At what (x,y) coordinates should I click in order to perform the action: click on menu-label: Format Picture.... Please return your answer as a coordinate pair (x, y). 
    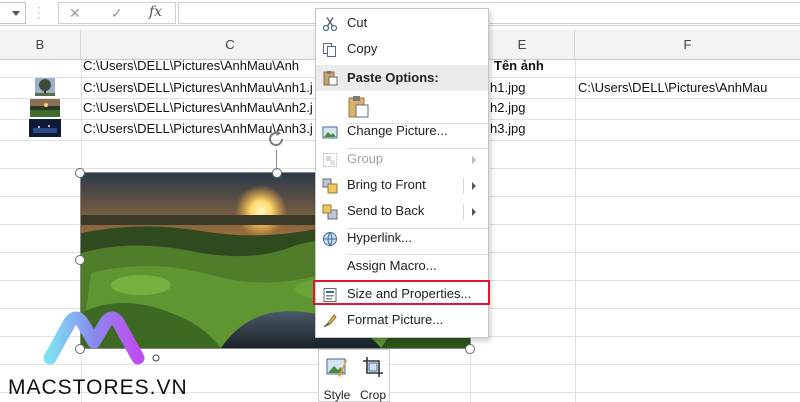
    Looking at the image, I should click on (395, 319).